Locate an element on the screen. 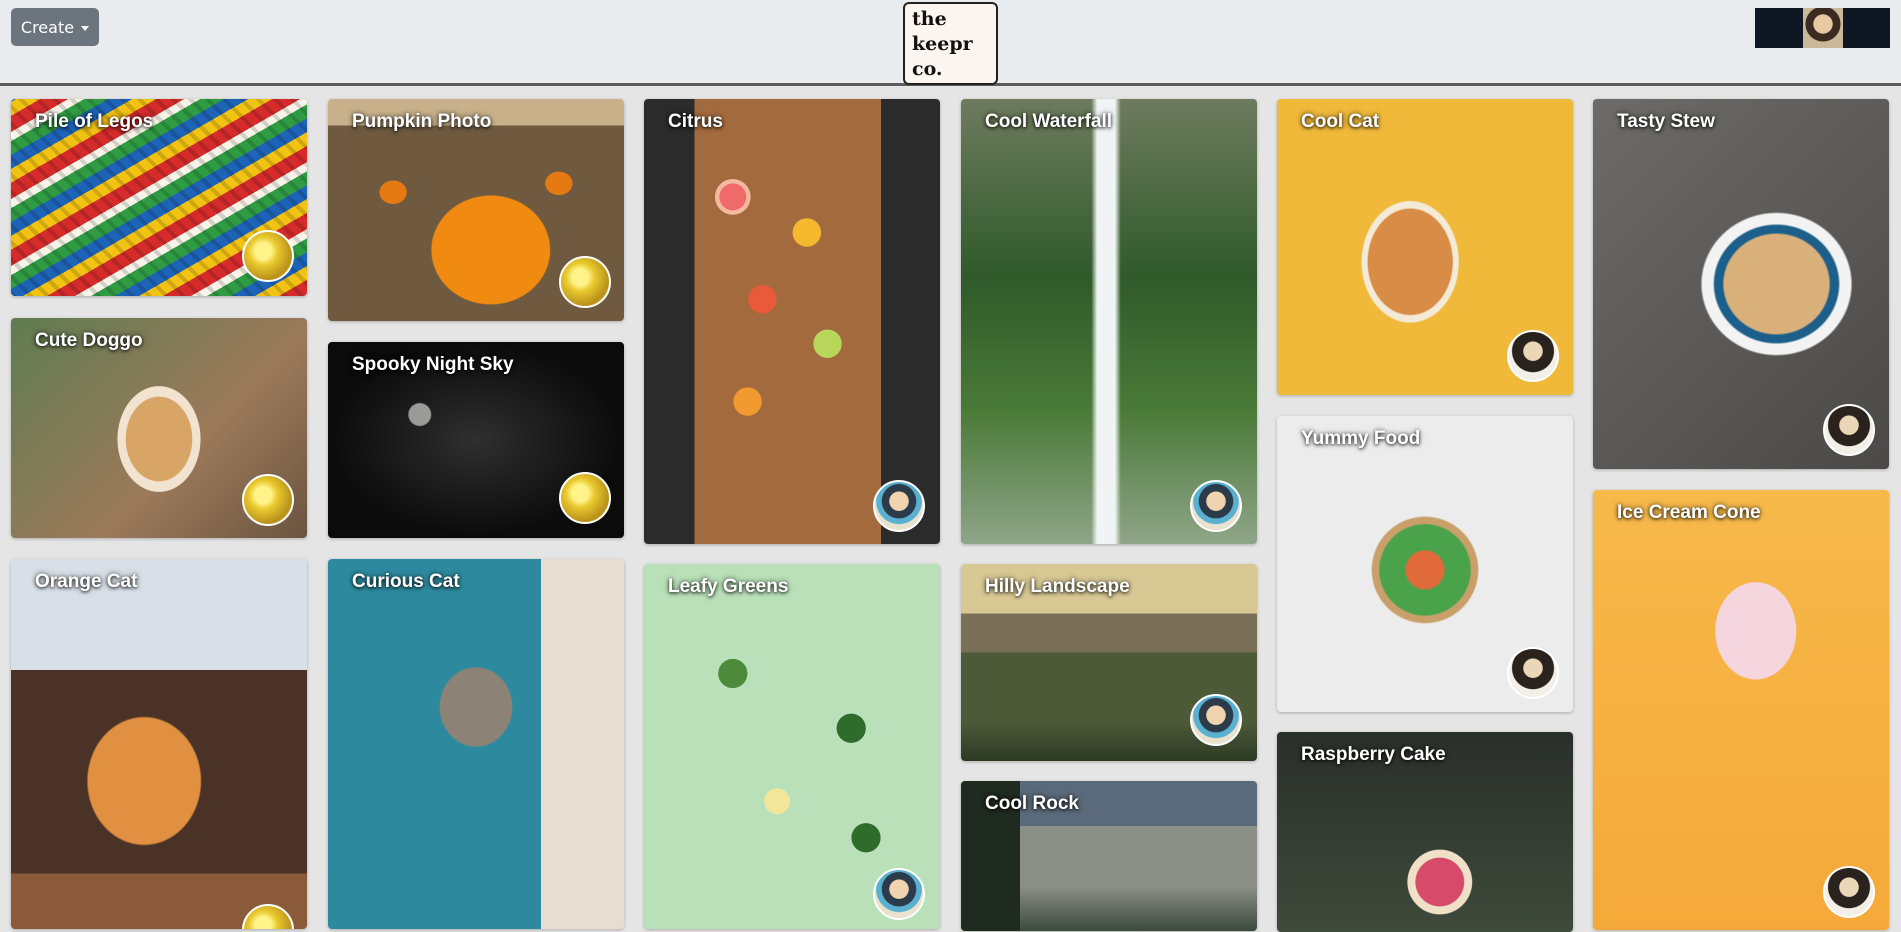  keep-card: Cool Waterfall is located at coordinates (1109, 321).